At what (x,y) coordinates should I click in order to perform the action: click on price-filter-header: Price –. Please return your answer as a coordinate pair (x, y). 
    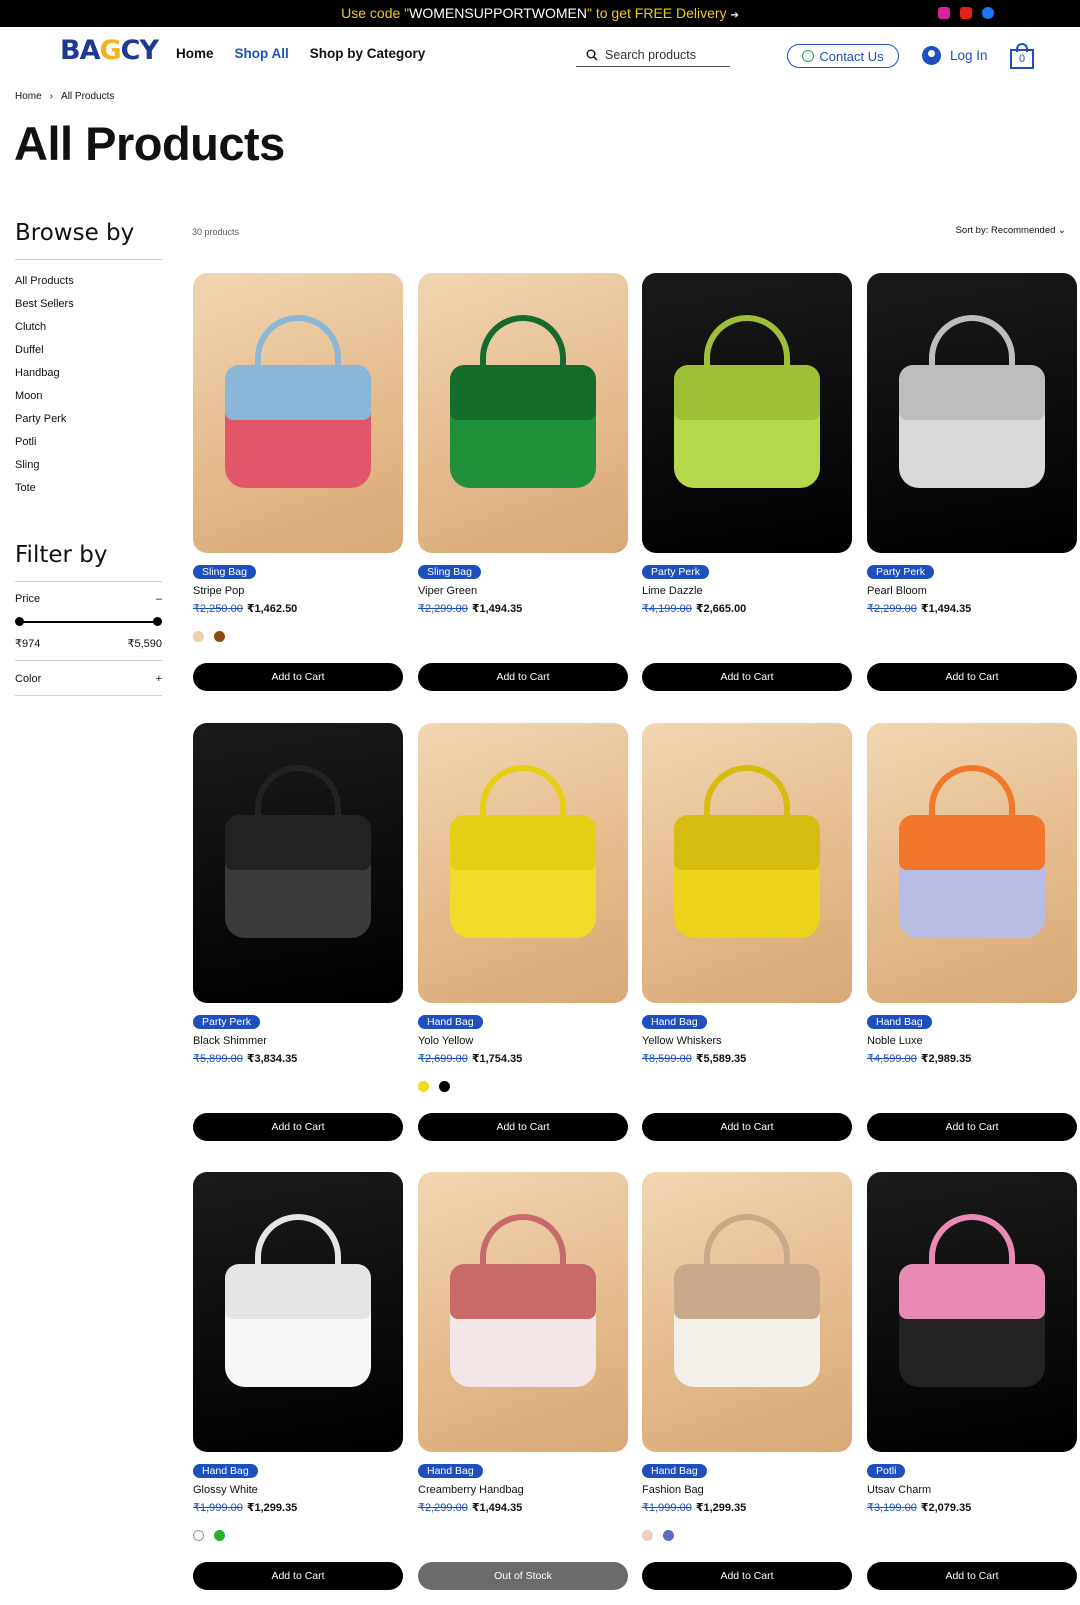
    Looking at the image, I should click on (88, 599).